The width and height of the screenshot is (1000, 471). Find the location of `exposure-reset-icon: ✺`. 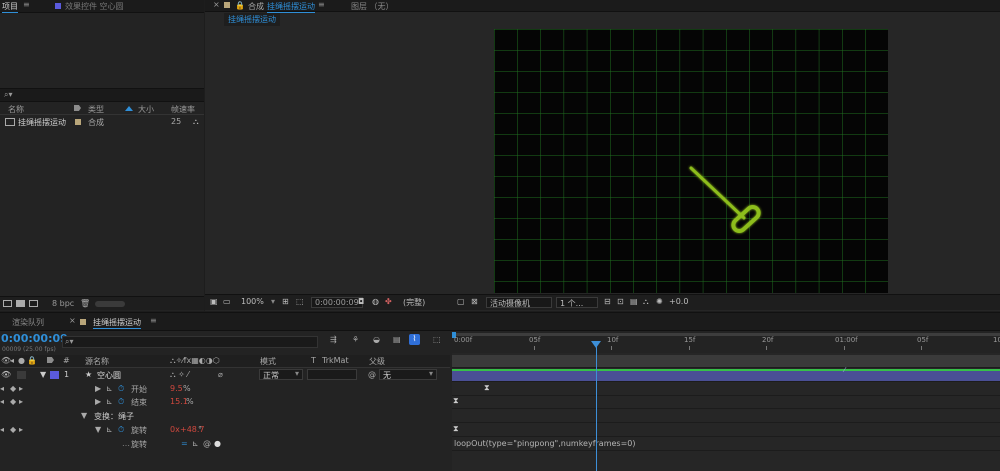

exposure-reset-icon: ✺ is located at coordinates (659, 301).